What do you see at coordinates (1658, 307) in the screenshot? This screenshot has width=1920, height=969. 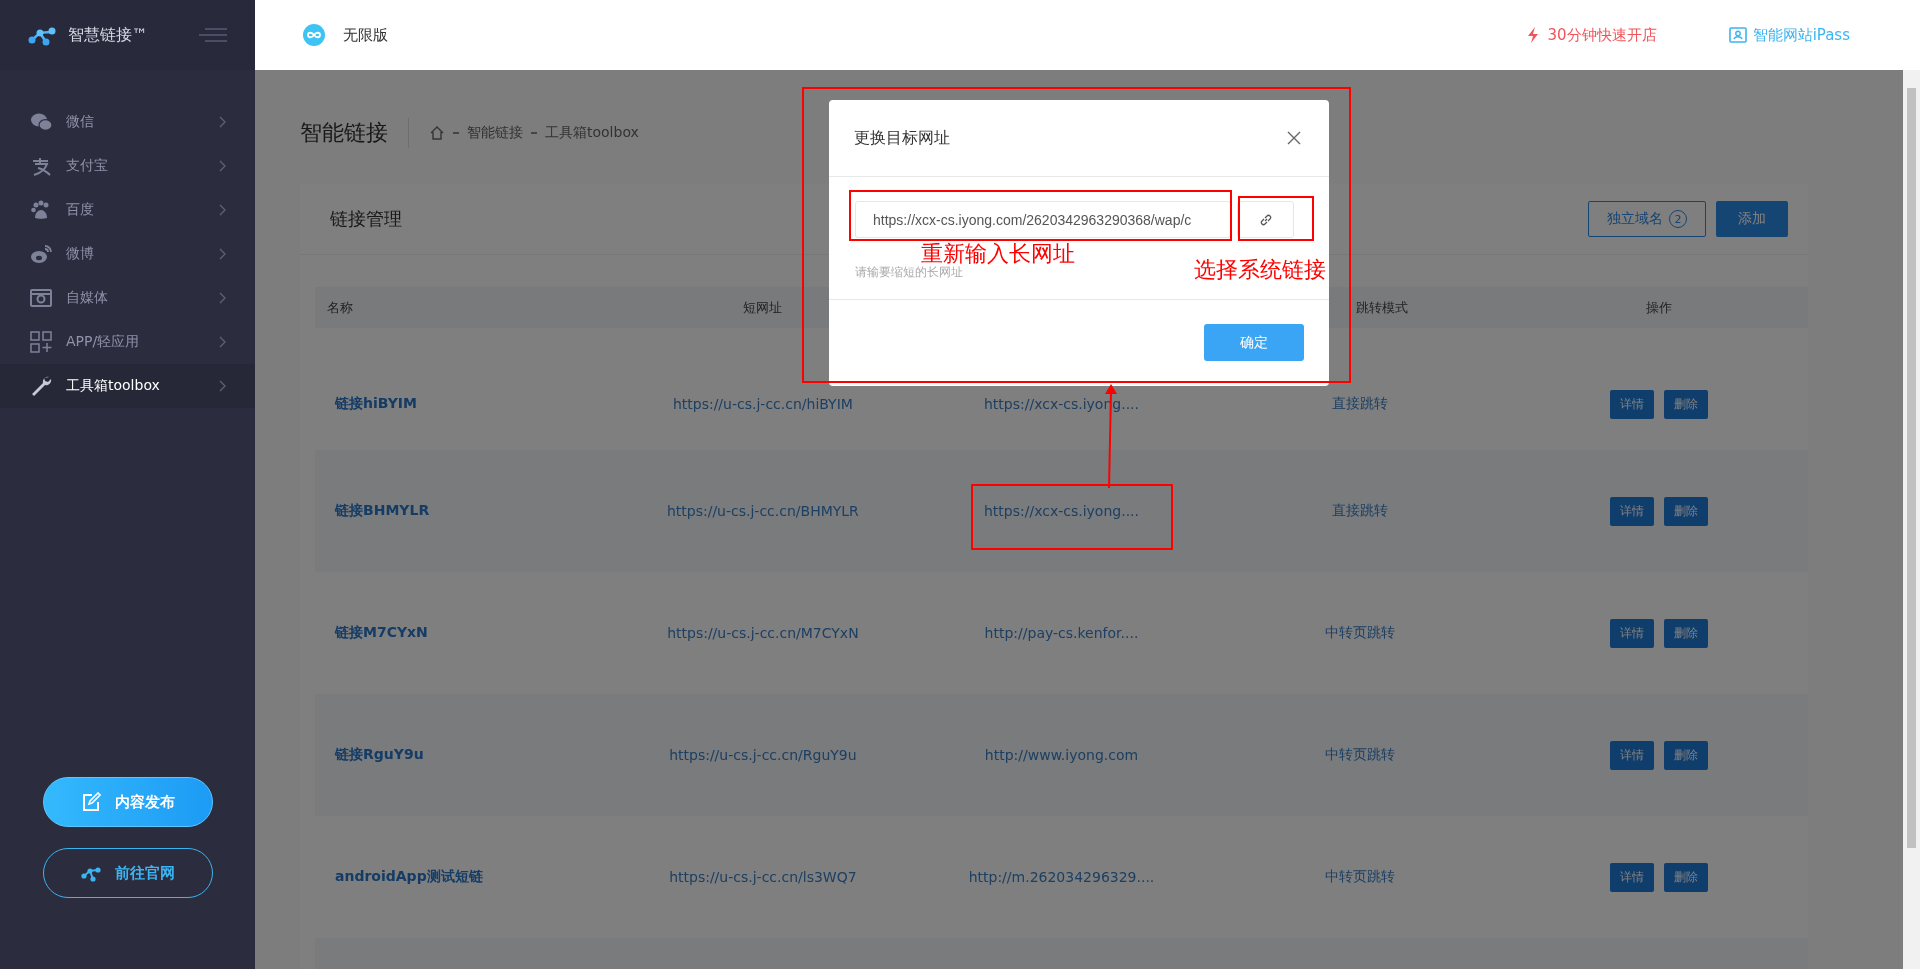 I see `column-header: 操作` at bounding box center [1658, 307].